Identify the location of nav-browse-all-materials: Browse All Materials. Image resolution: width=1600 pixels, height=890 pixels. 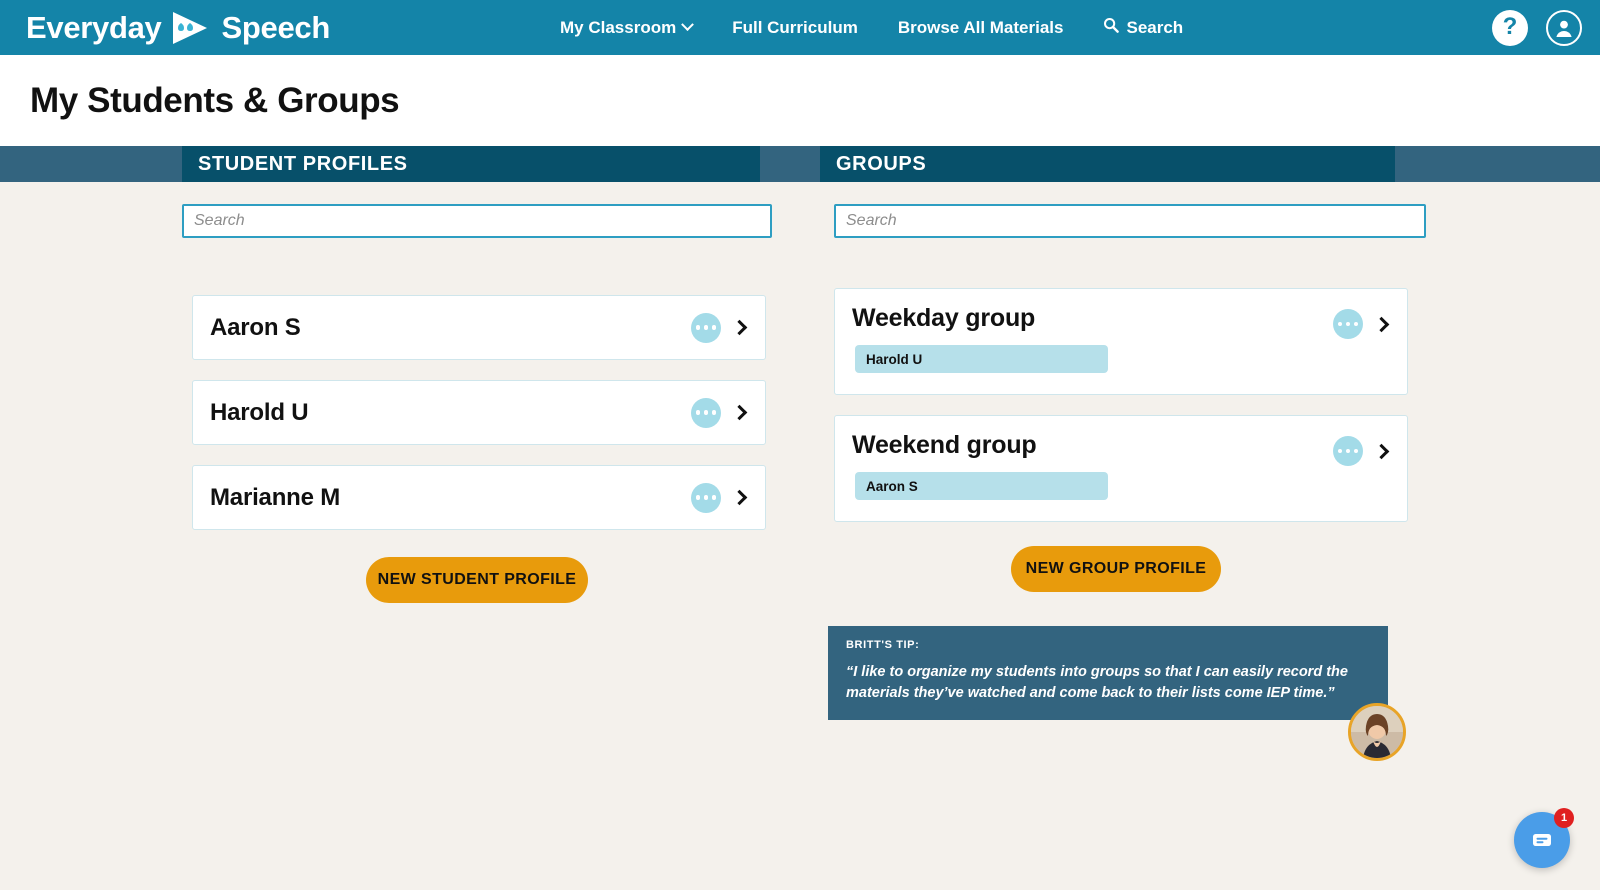
(981, 28).